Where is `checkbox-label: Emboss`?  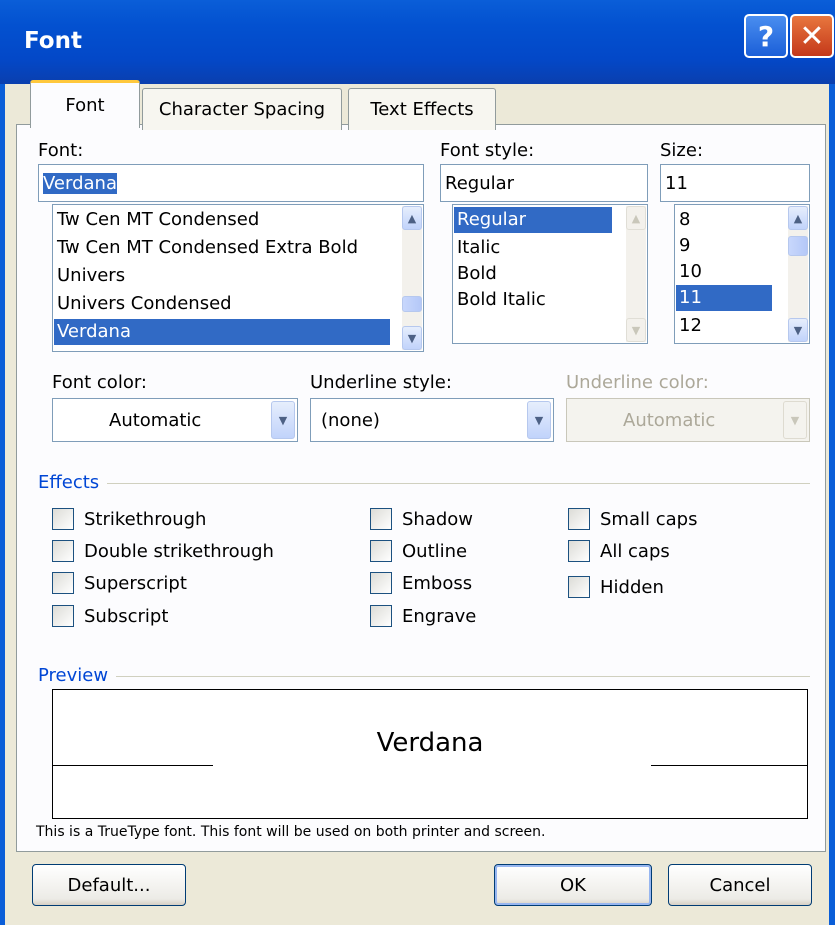 checkbox-label: Emboss is located at coordinates (437, 583).